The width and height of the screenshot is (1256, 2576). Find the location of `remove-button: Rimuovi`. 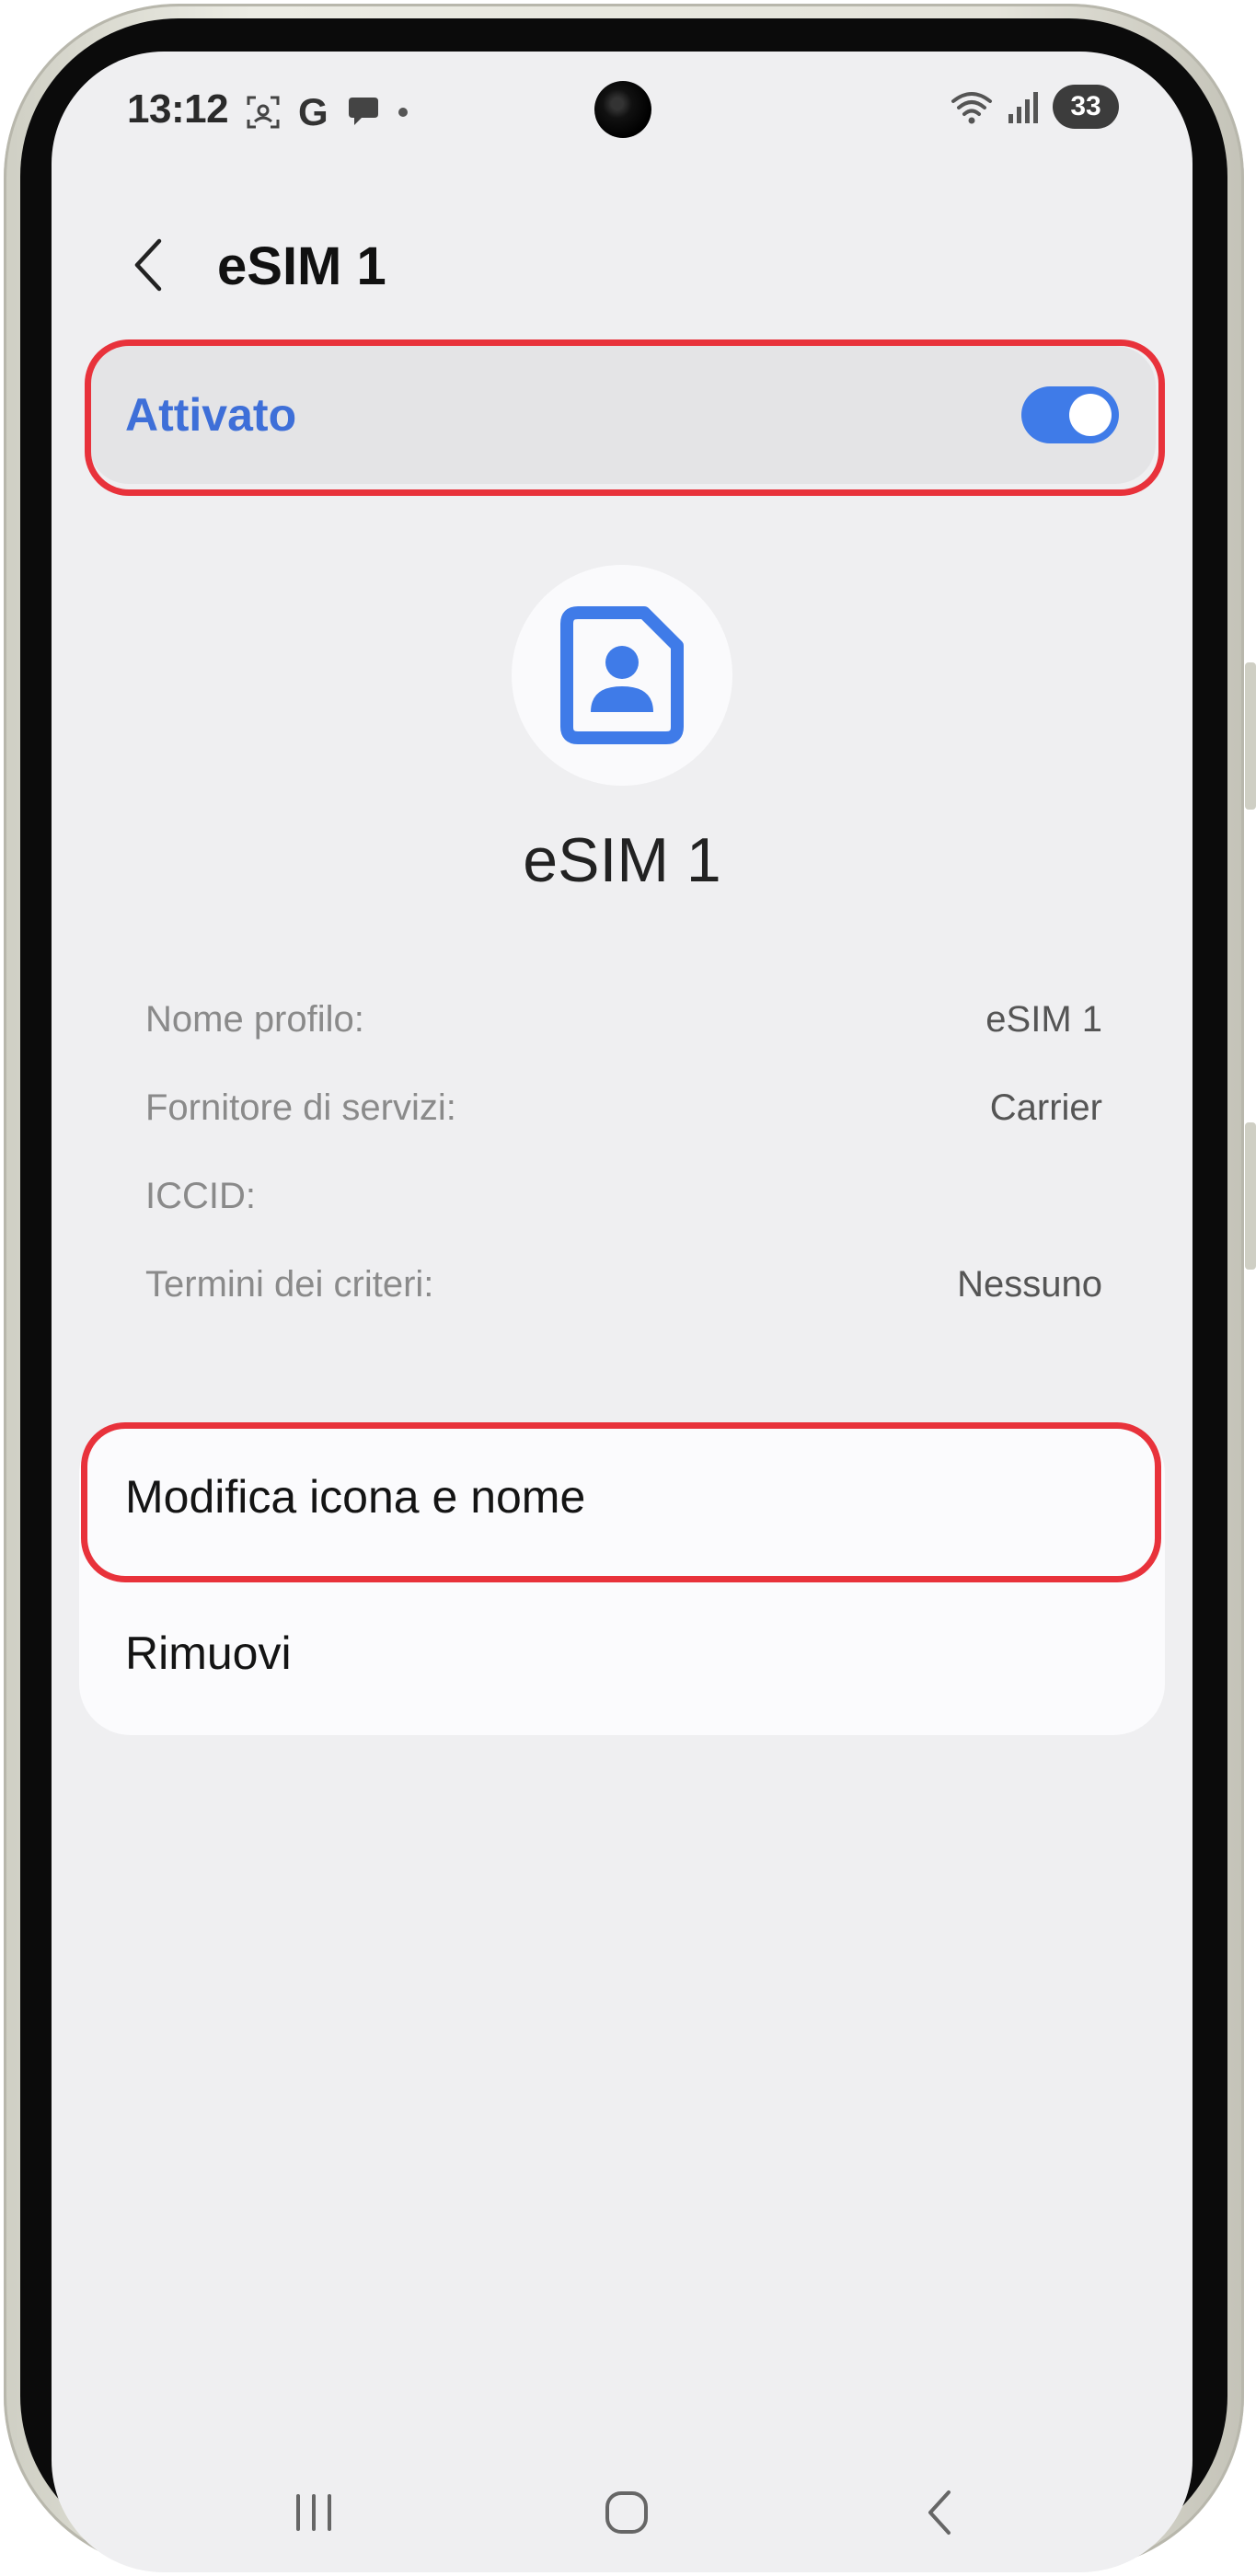

remove-button: Rimuovi is located at coordinates (208, 1653).